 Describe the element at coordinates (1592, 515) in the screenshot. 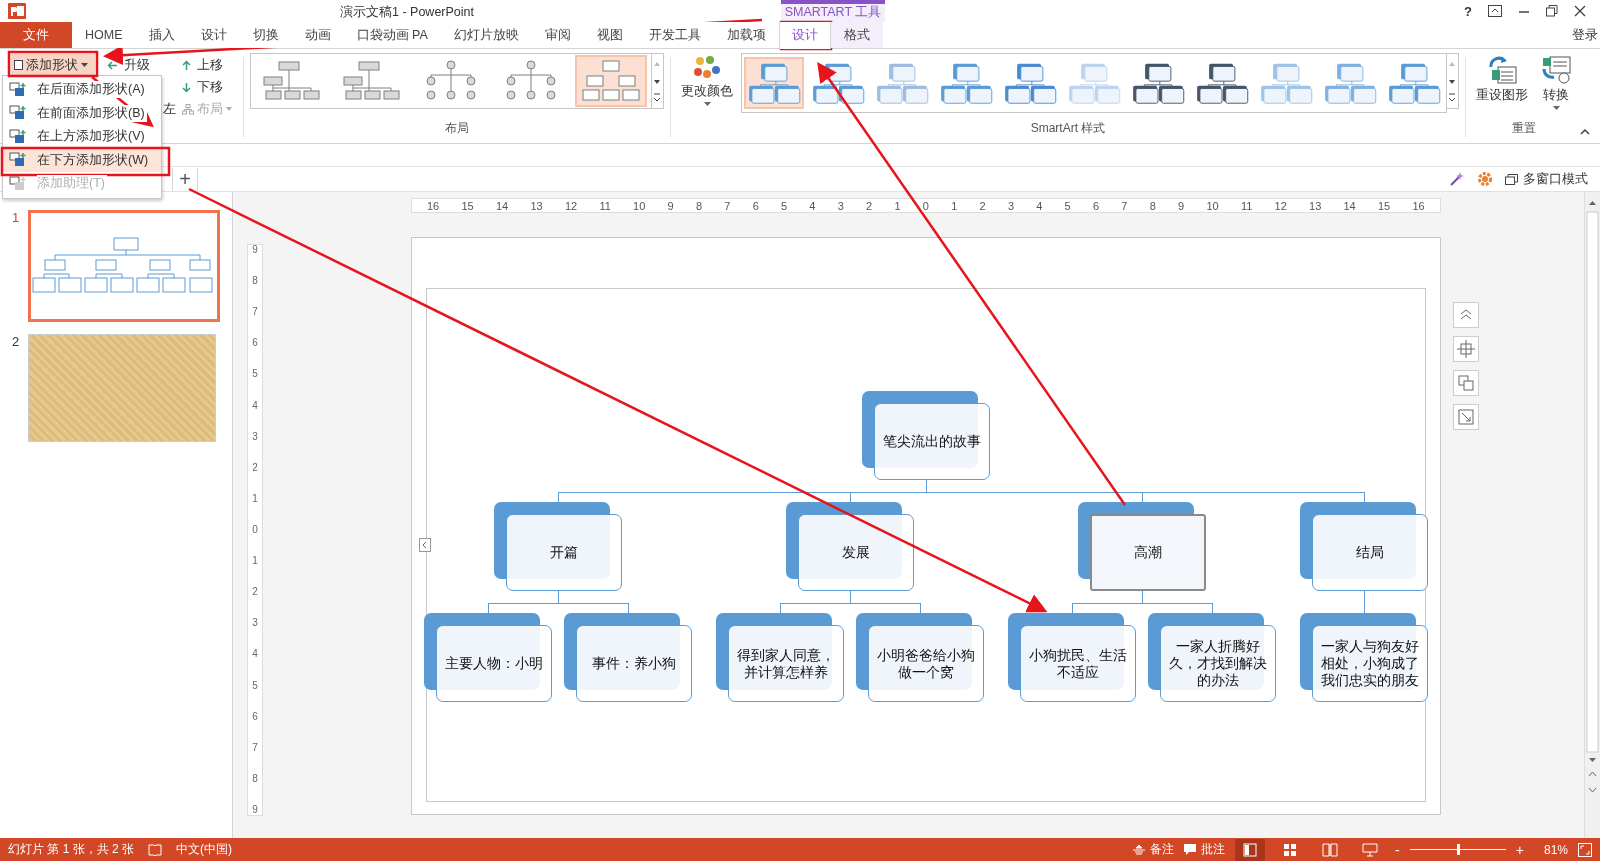

I see `vertical-scrollbar` at that location.